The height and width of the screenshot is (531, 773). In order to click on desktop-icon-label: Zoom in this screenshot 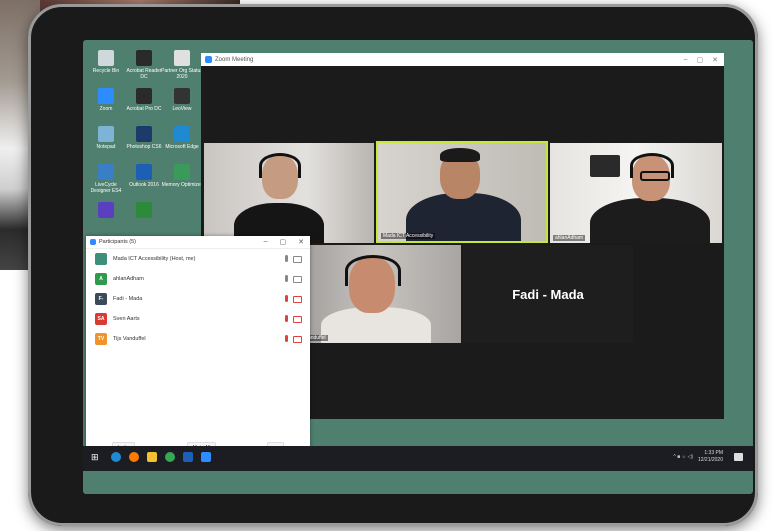, I will do `click(106, 109)`.